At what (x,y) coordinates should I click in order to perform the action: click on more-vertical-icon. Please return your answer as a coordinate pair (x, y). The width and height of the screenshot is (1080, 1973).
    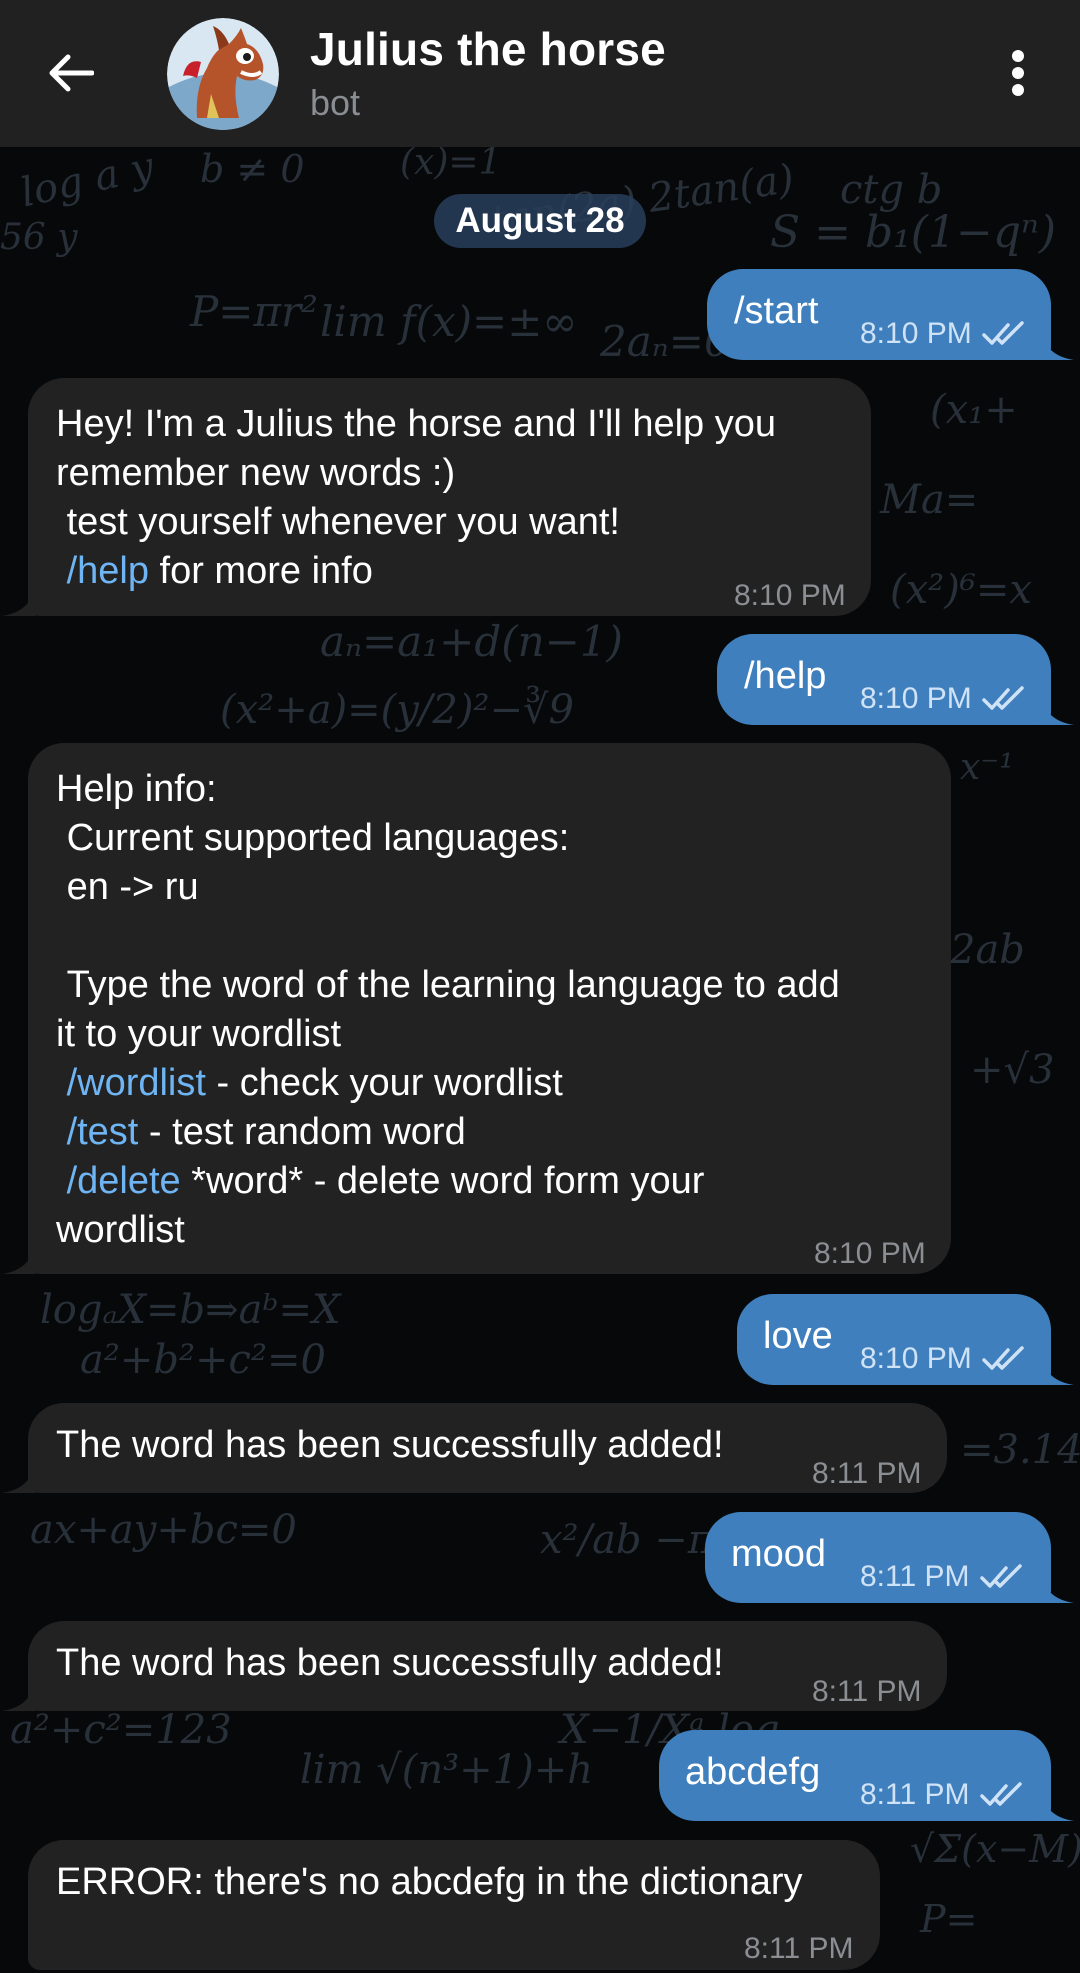
    Looking at the image, I should click on (1018, 73).